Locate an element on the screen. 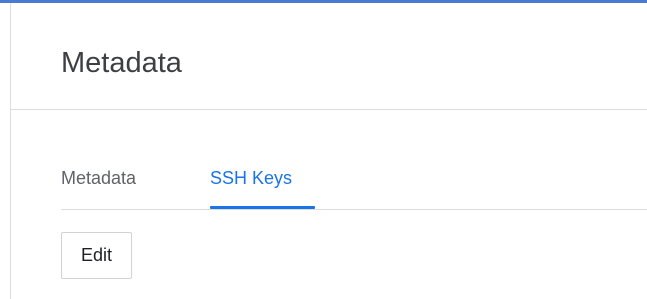 The image size is (647, 299). edit-button: Edit is located at coordinates (96, 255).